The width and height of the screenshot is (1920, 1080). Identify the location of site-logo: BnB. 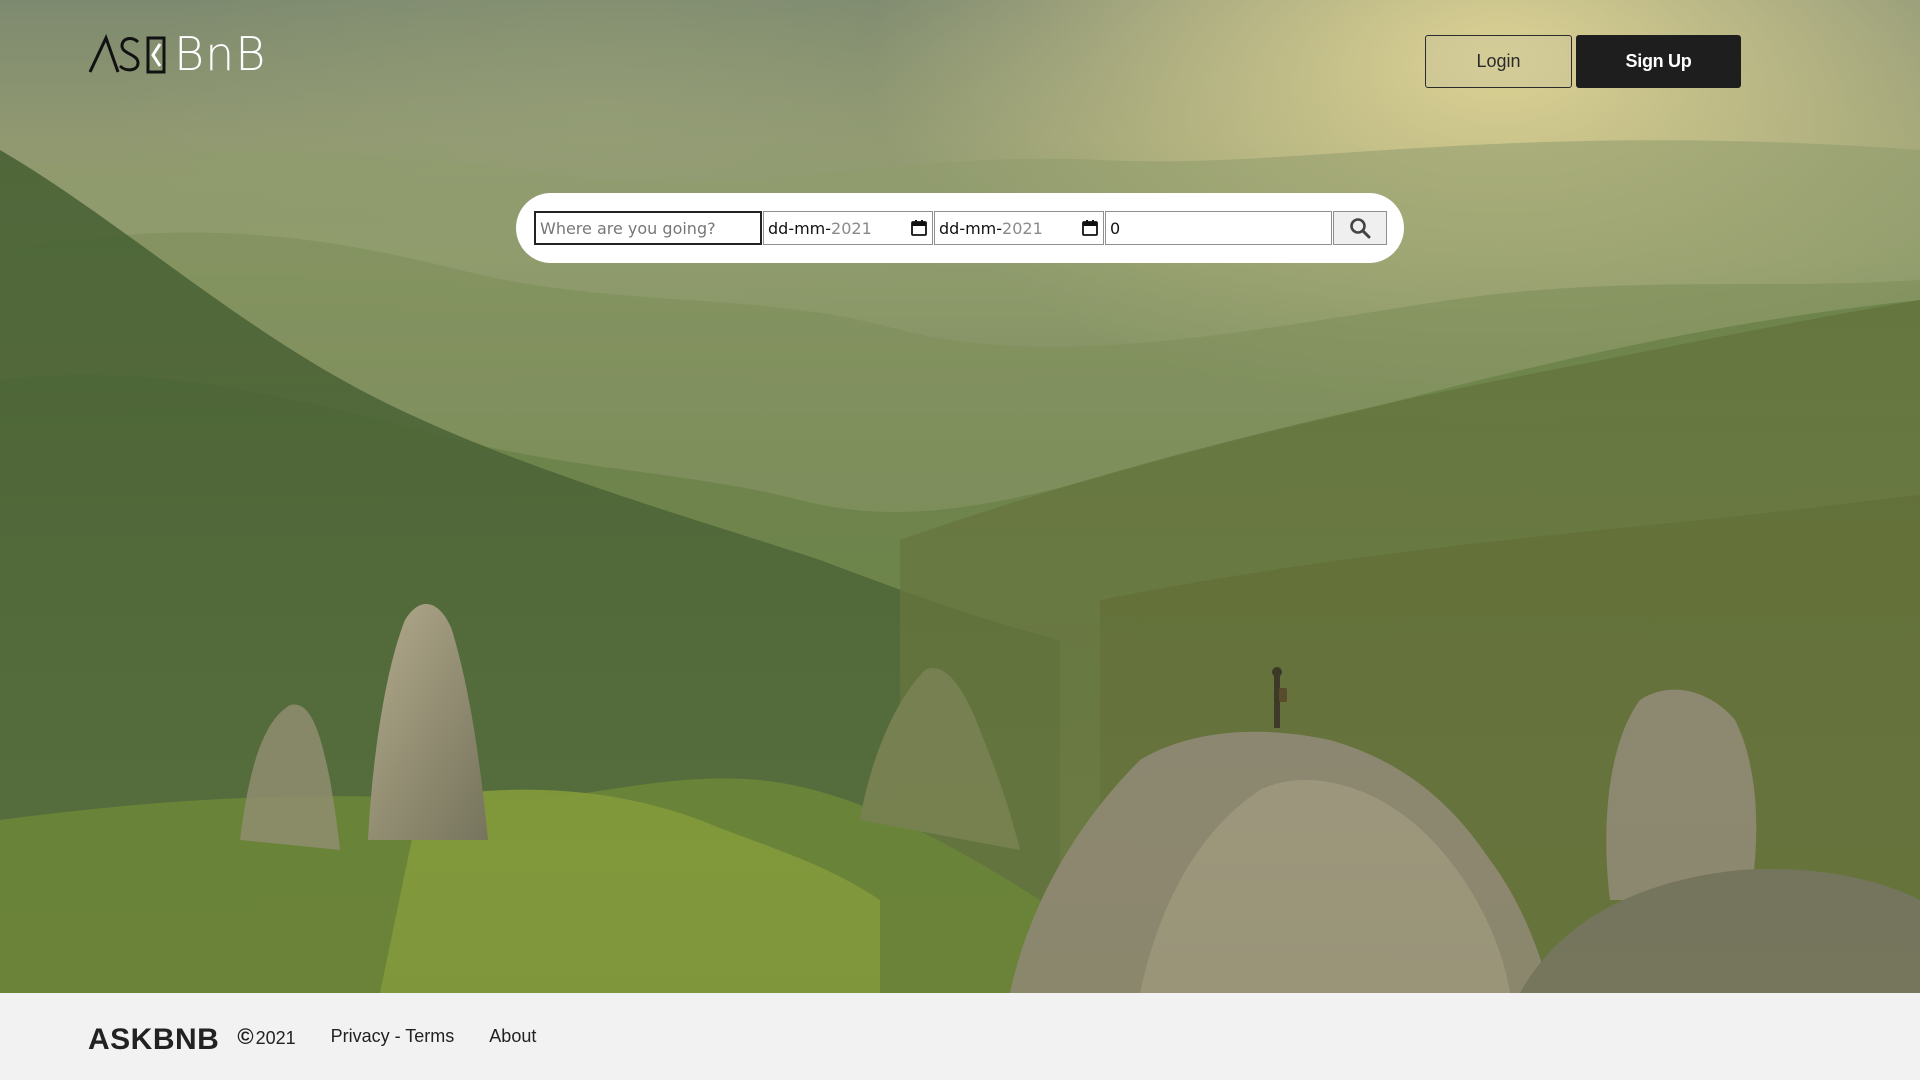
(177, 54).